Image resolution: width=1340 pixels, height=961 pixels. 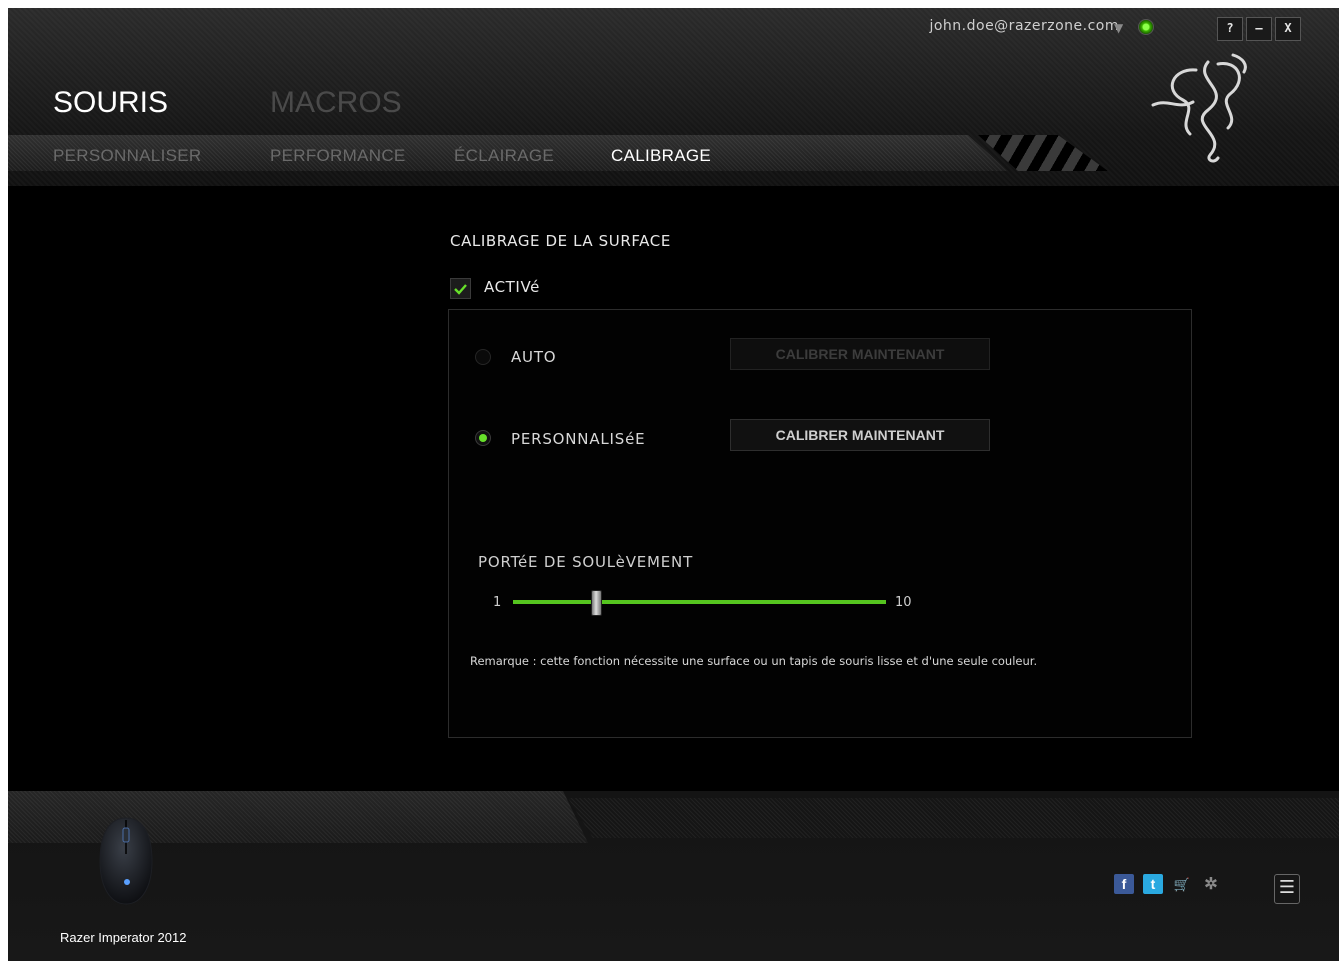 What do you see at coordinates (560, 241) in the screenshot?
I see `section-title: CALIBRAGE DE LA SURFACE` at bounding box center [560, 241].